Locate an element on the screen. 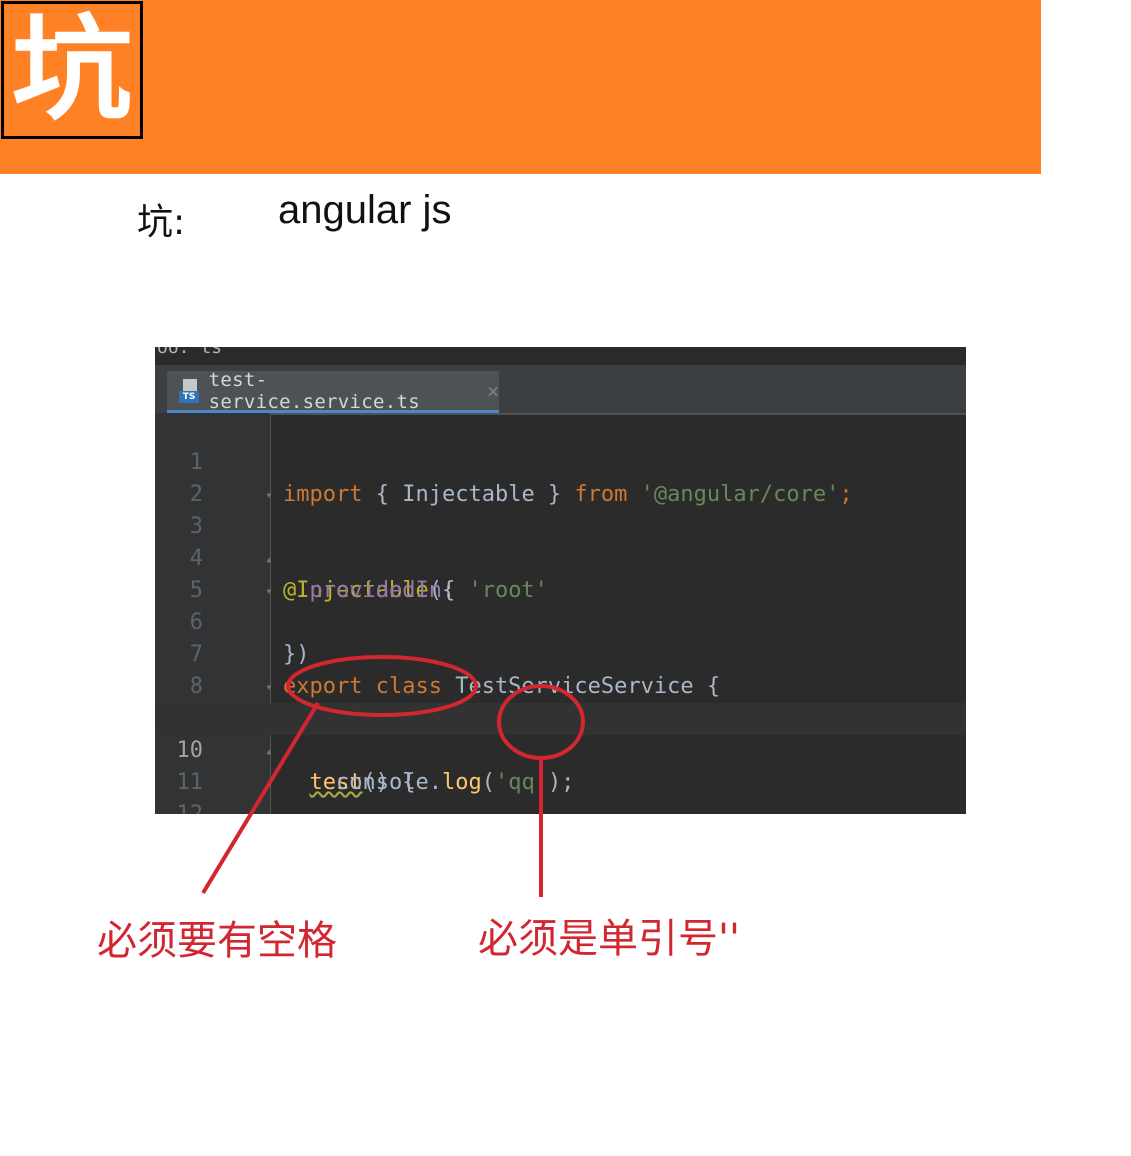 The image size is (1131, 1156). code-line-current: 10 console.log('qq'); is located at coordinates (560, 749).